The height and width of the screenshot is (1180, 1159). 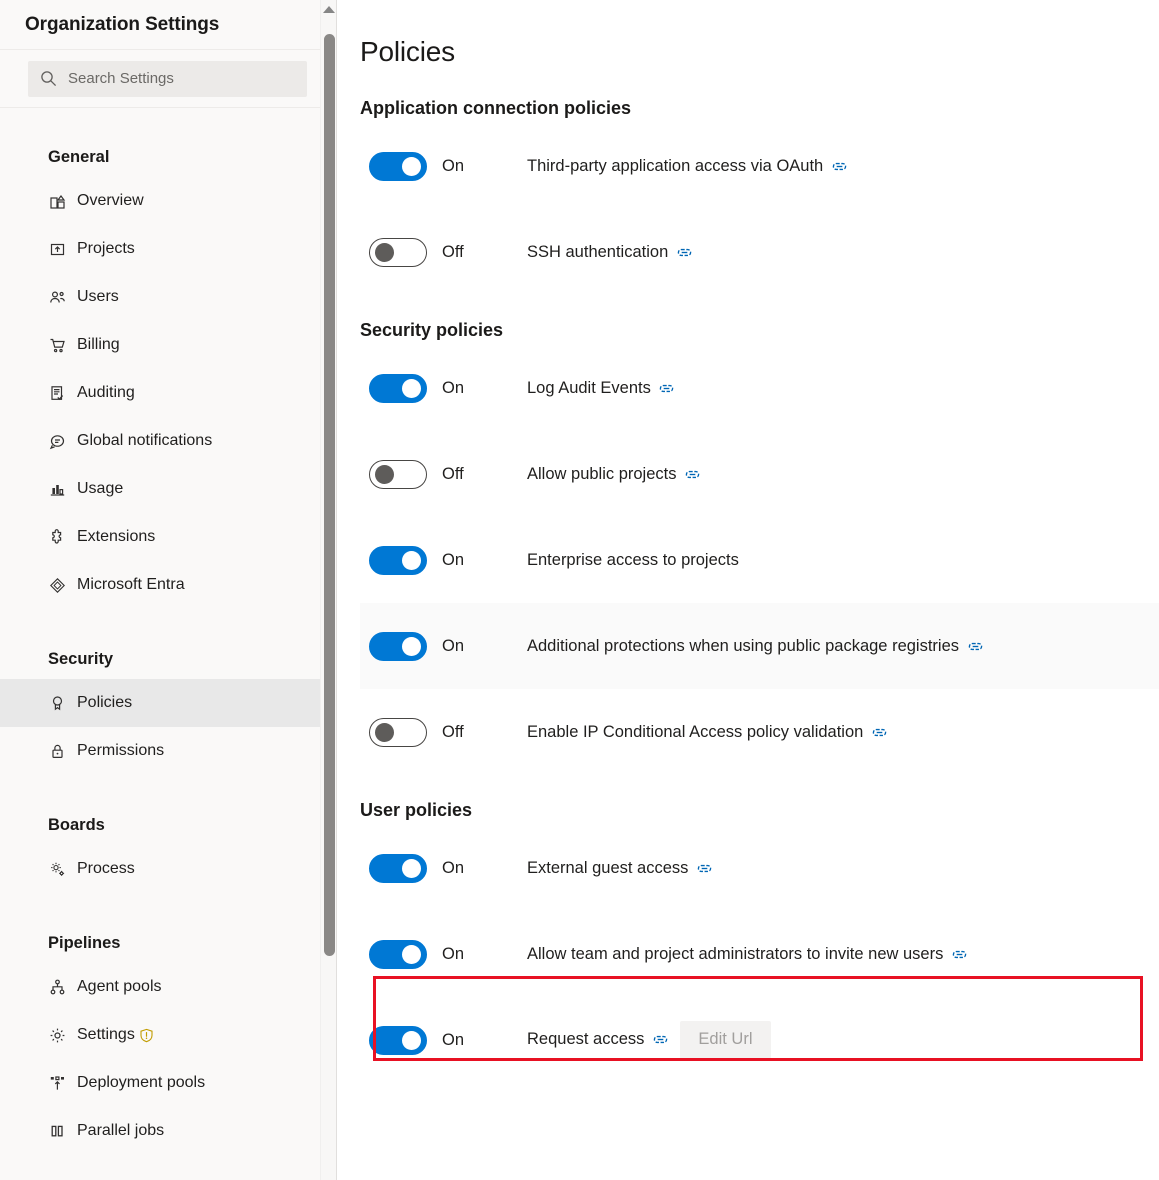 I want to click on policy-label: Third-party application access via OAuth, so click(x=687, y=166).